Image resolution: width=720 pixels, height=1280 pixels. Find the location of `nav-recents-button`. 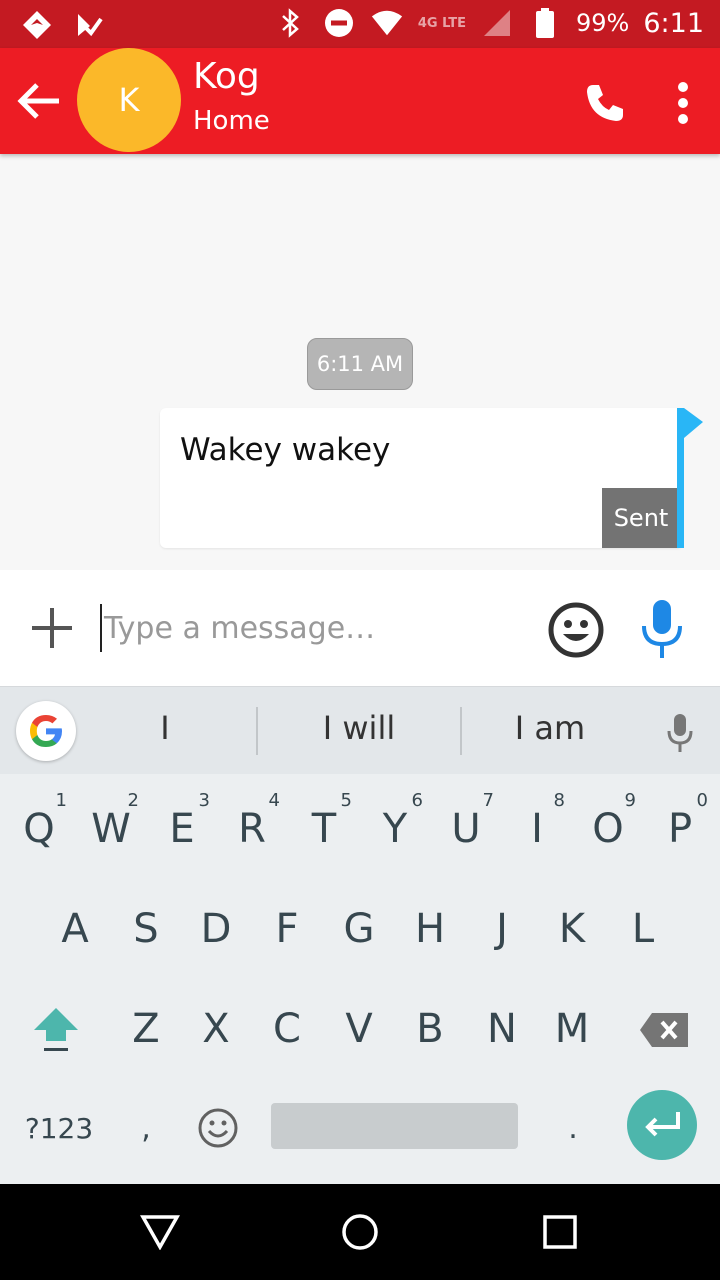

nav-recents-button is located at coordinates (560, 1232).